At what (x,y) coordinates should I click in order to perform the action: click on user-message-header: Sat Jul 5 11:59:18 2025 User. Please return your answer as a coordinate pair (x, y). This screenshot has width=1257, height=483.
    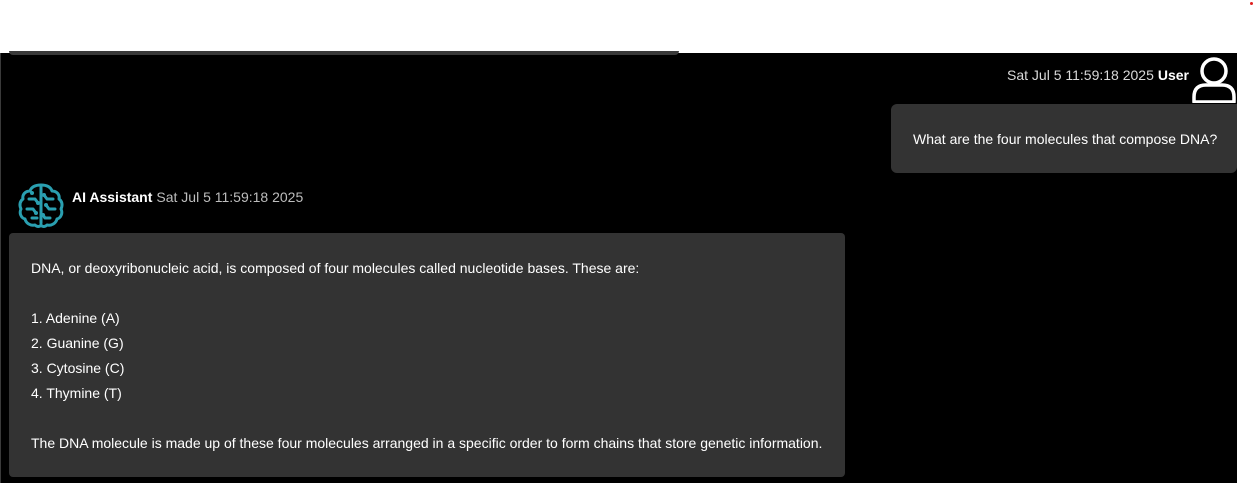
    Looking at the image, I should click on (1098, 75).